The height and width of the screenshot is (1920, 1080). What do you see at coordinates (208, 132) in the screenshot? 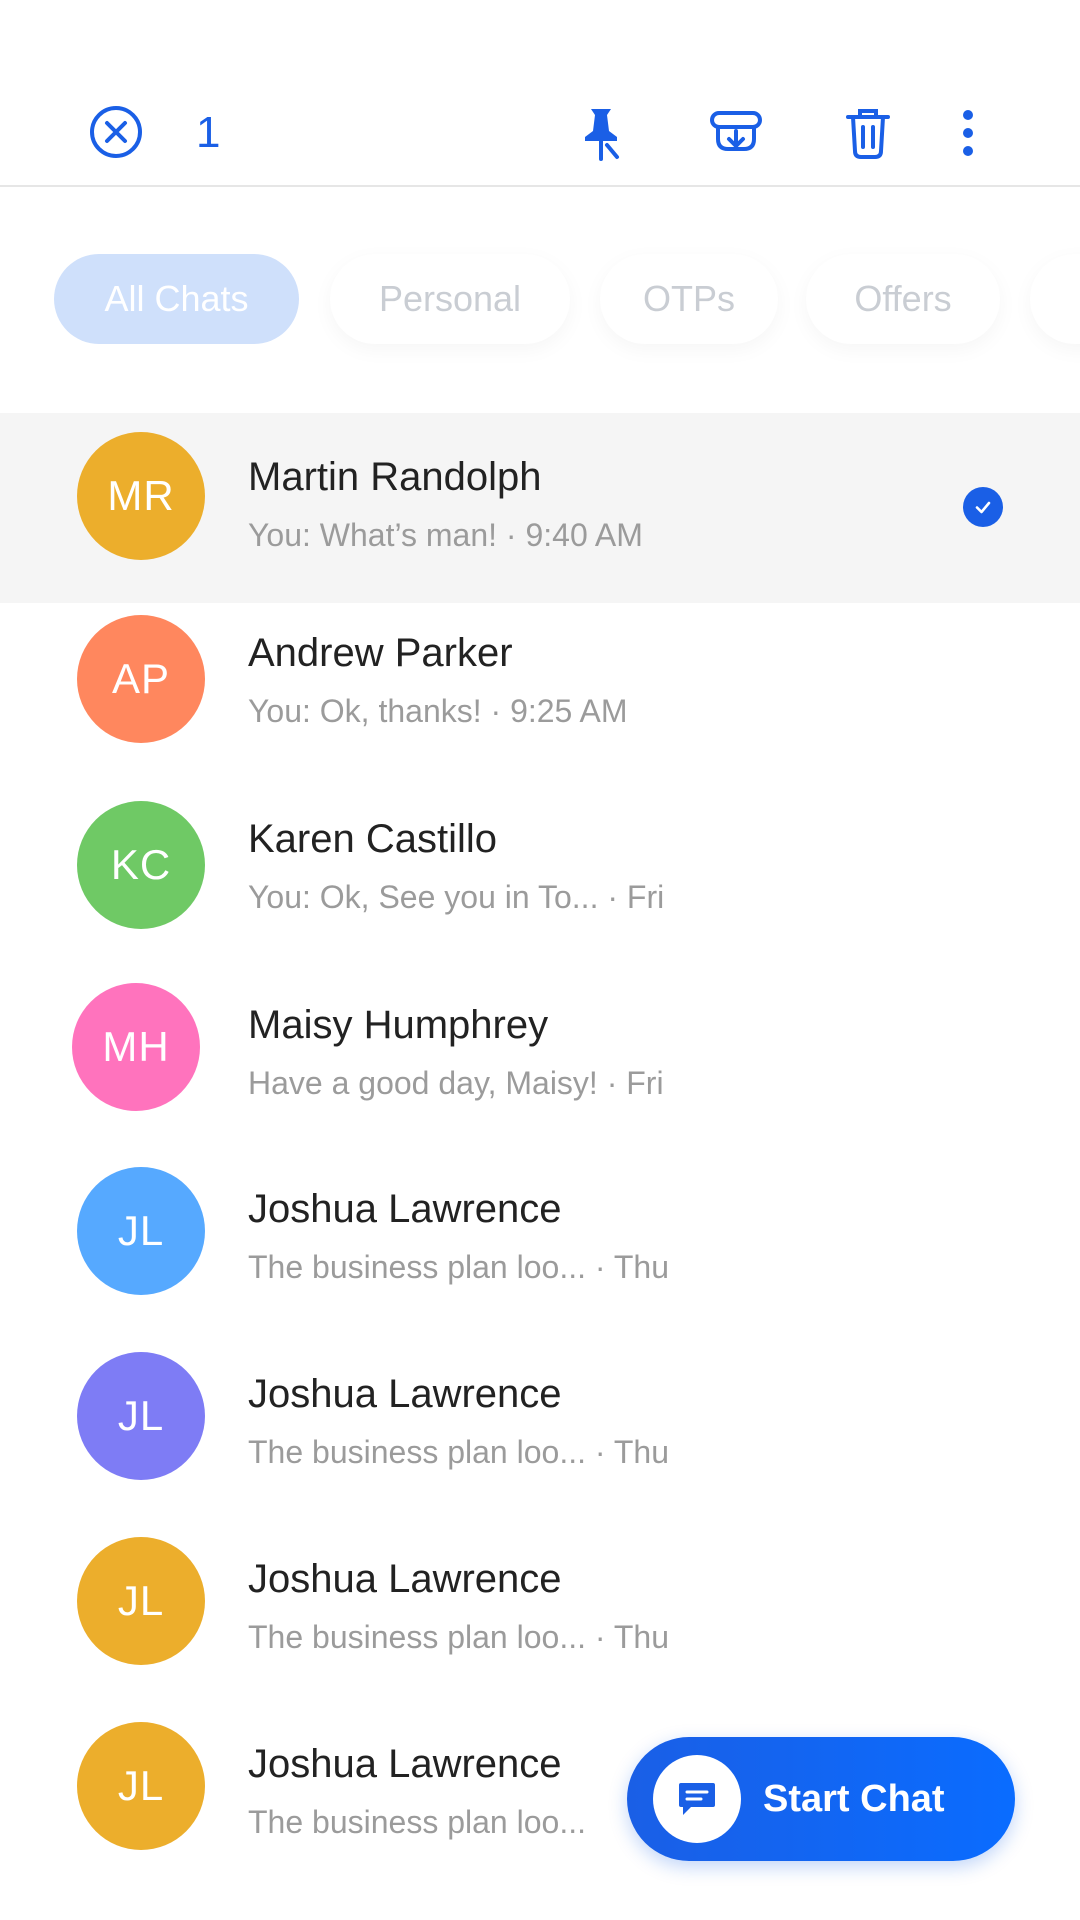
I see `selected-count: 1` at bounding box center [208, 132].